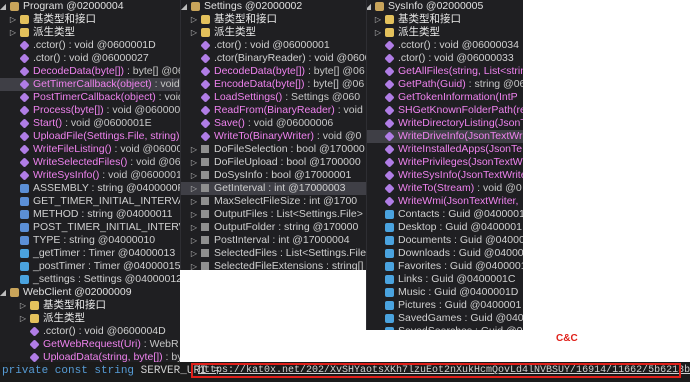  I want to click on tree-row: ASSEMBLY : string @0400000F, so click(90, 188).